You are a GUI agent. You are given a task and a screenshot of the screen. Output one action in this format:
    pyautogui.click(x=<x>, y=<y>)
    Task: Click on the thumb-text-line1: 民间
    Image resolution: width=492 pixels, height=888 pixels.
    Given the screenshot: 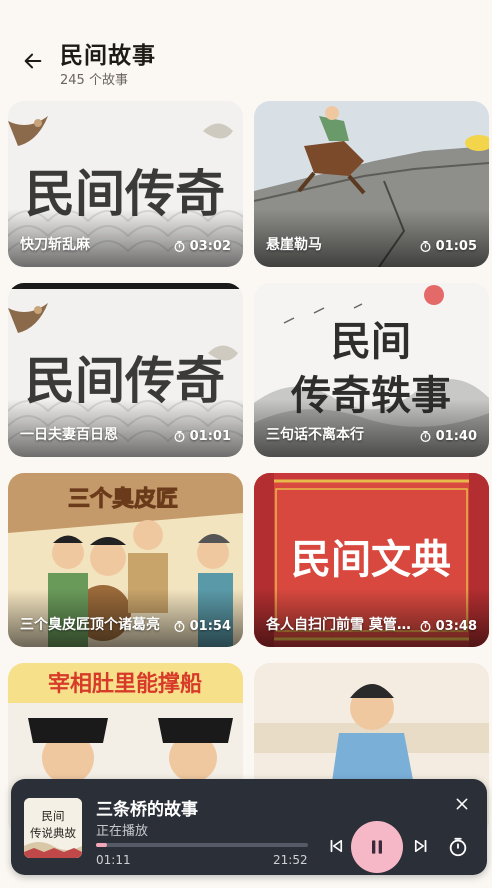 What is the action you would take?
    pyautogui.click(x=371, y=341)
    